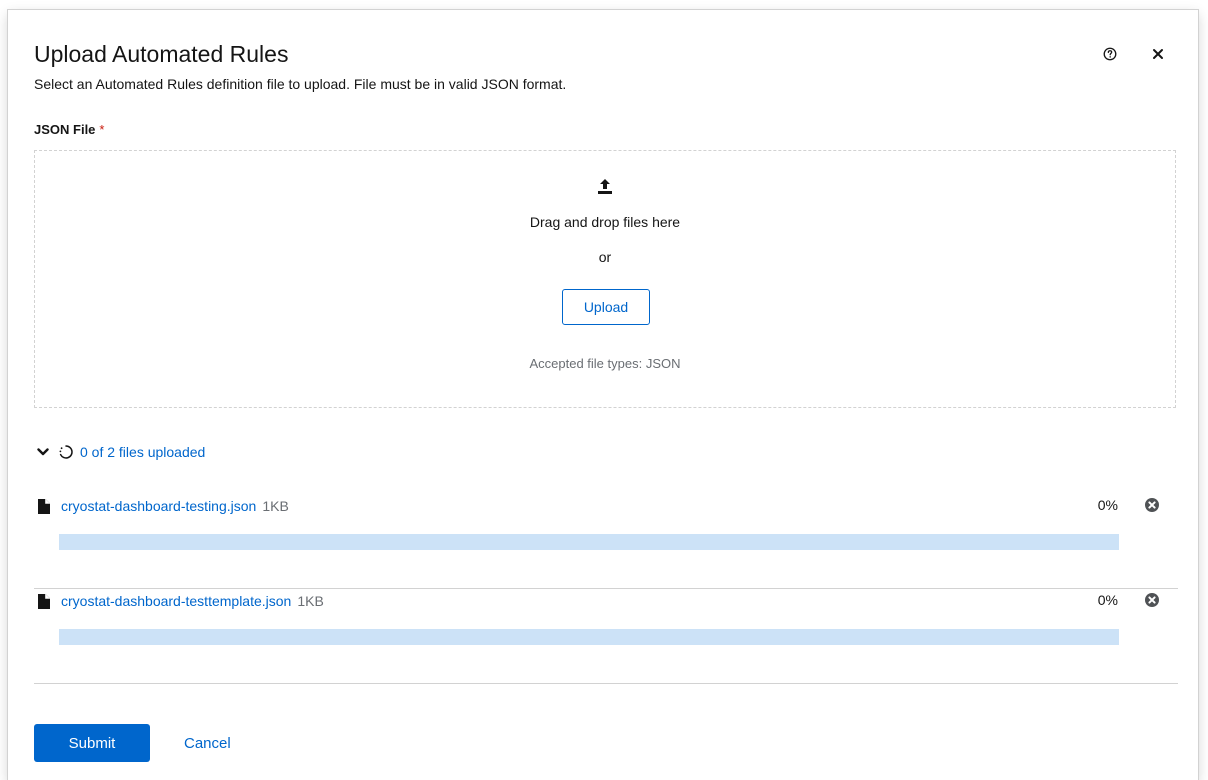 This screenshot has width=1208, height=780. I want to click on file-name: cryostat-dashboard-testing.json, so click(158, 506).